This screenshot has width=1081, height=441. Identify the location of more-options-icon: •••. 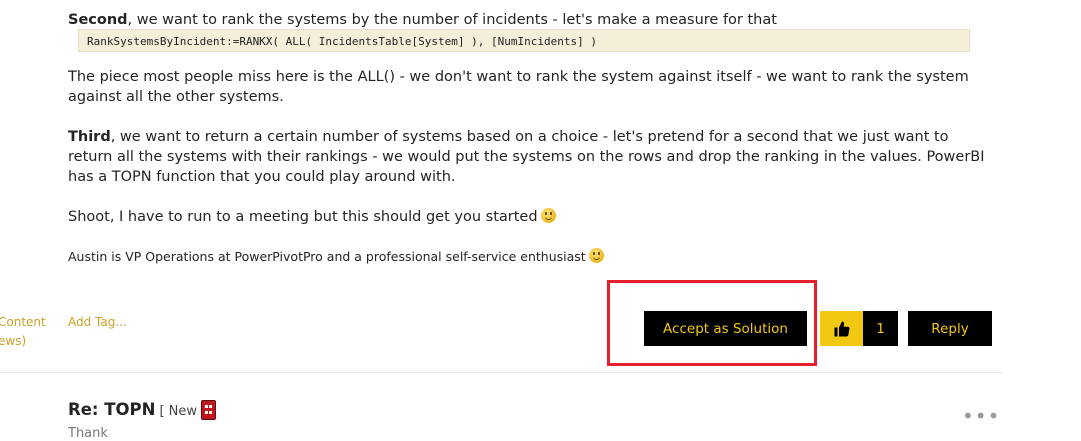
(981, 416).